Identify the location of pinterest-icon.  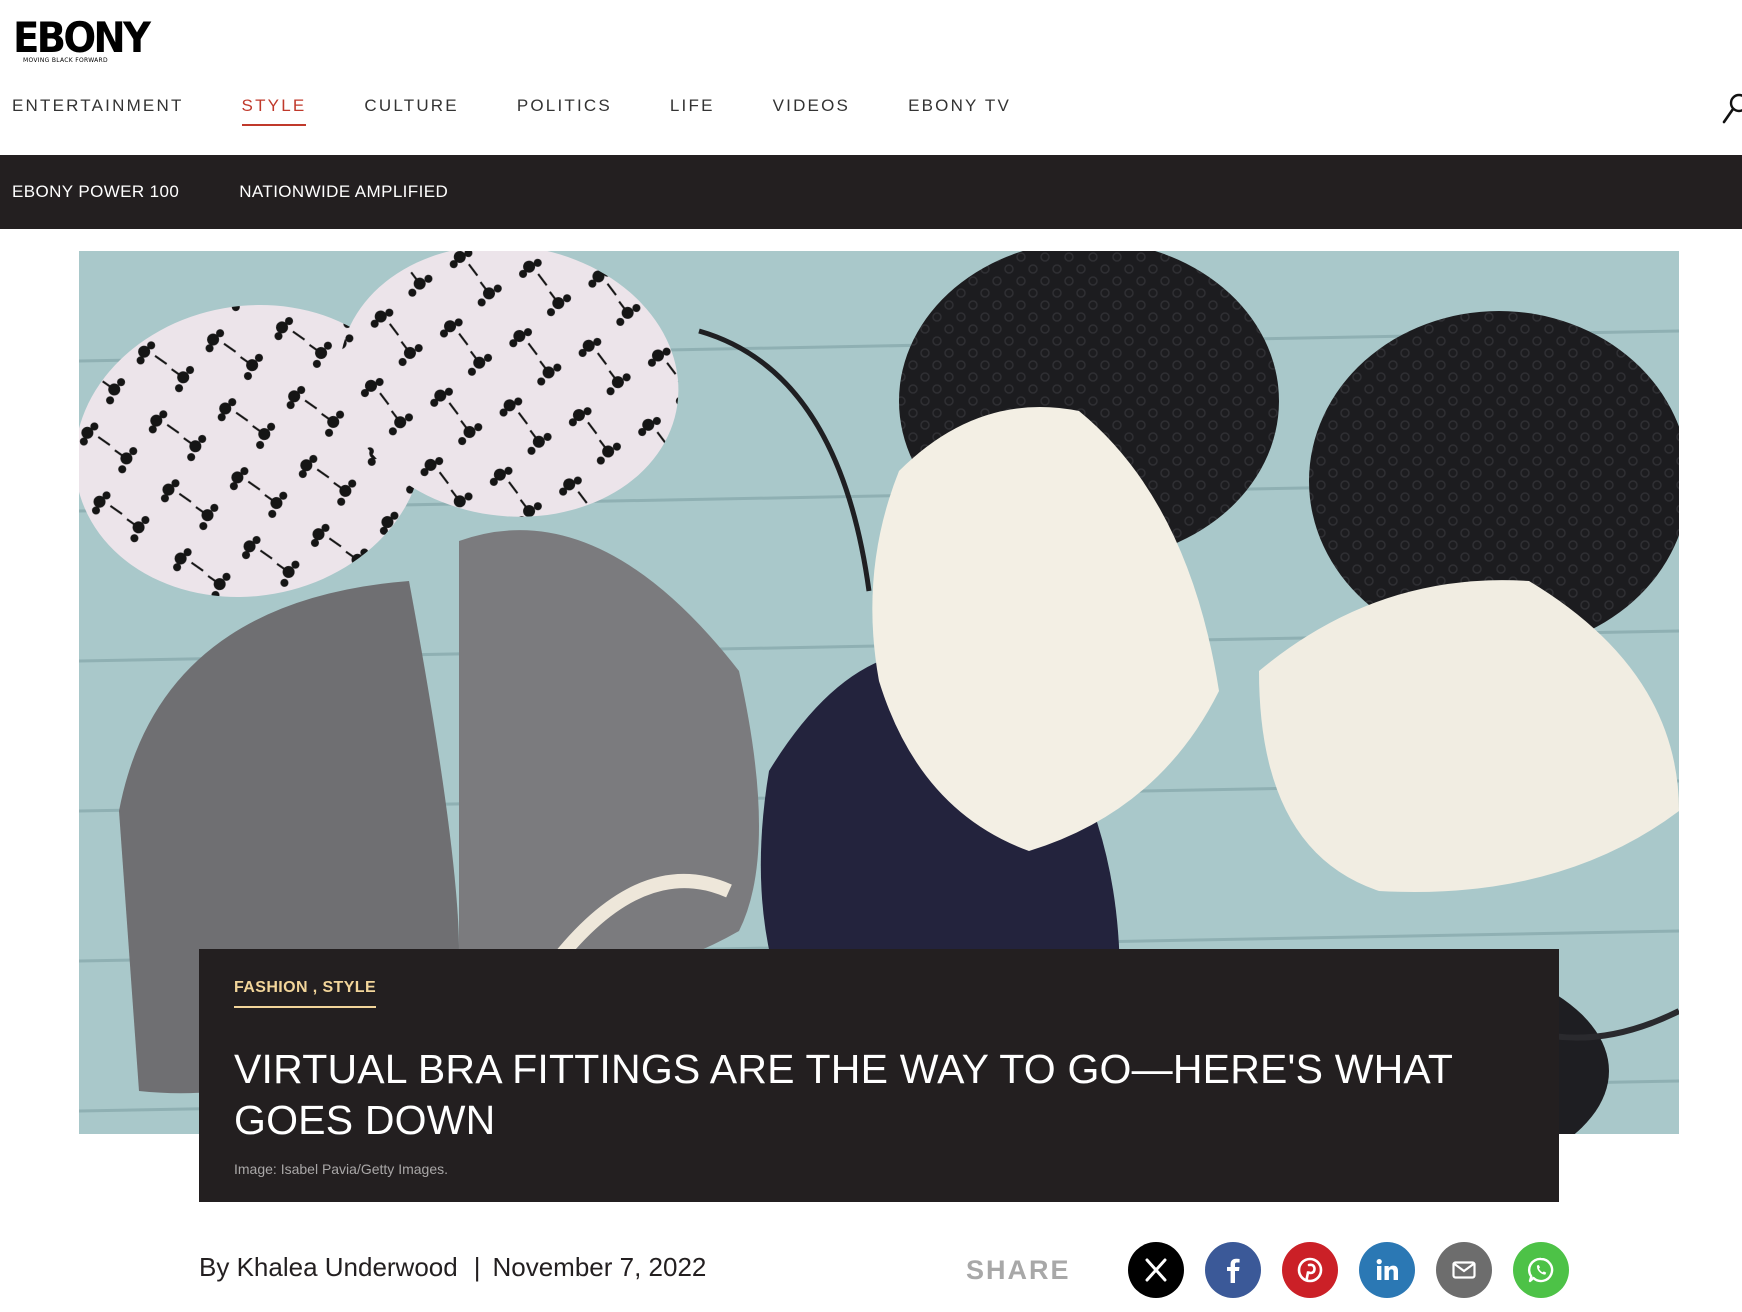
(1310, 1270).